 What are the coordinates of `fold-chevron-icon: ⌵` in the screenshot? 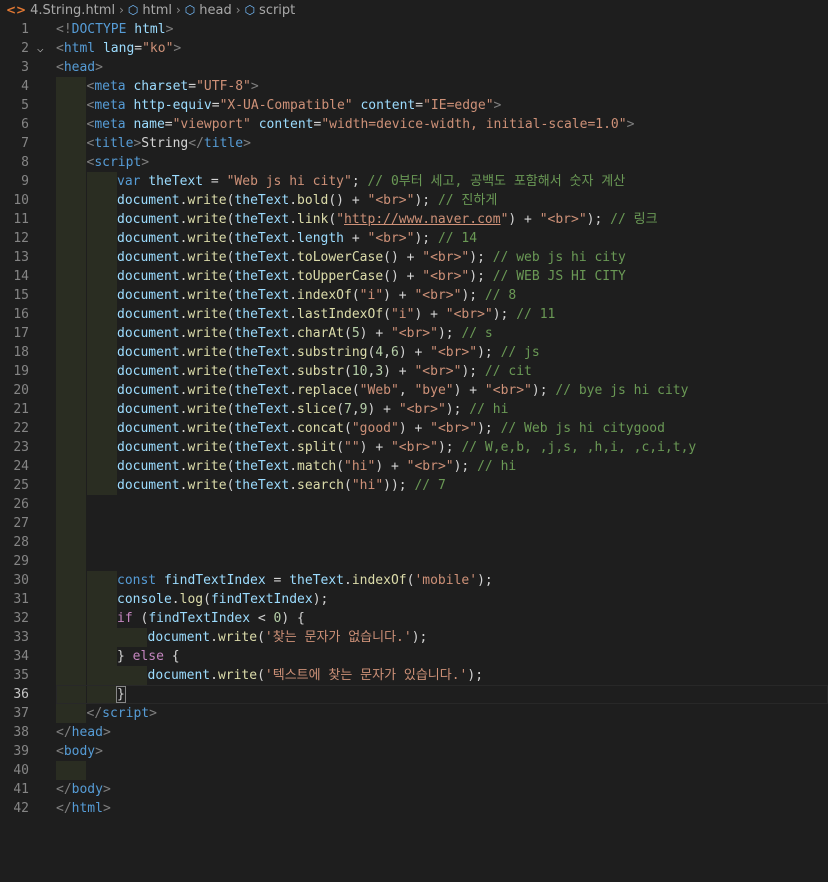 It's located at (40, 48).